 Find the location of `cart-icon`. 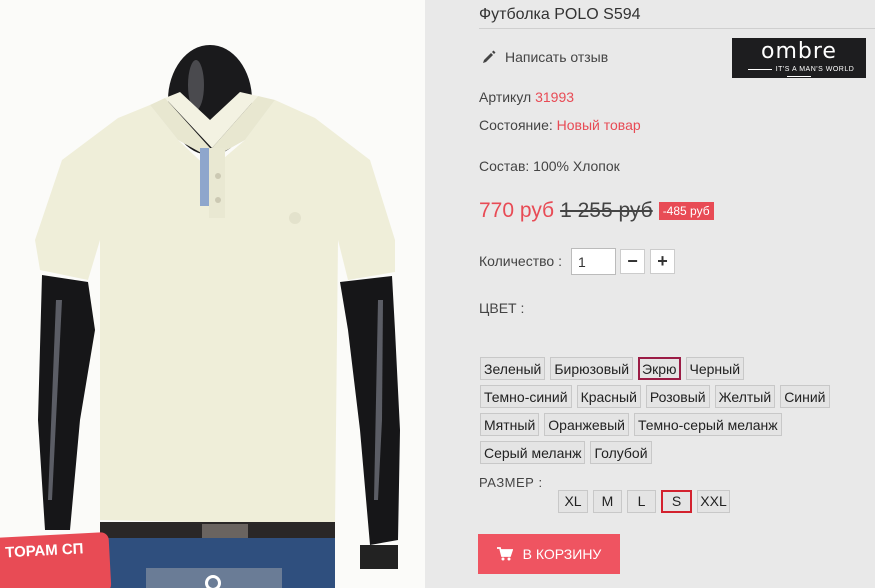

cart-icon is located at coordinates (504, 554).